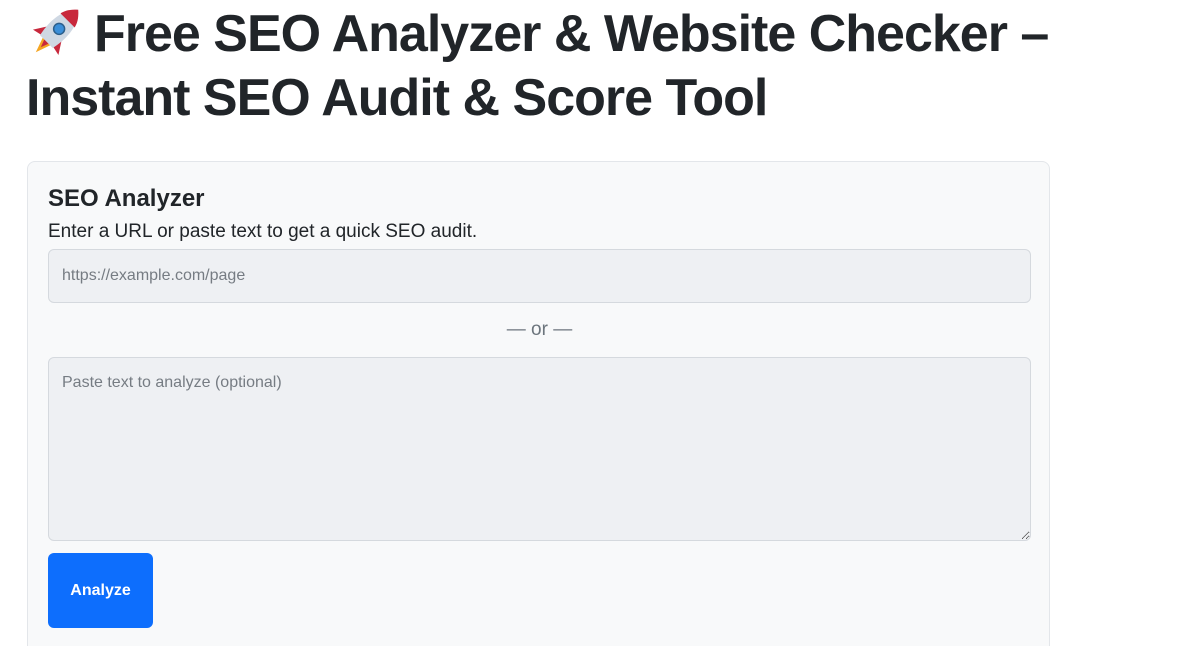 This screenshot has height=646, width=1189. I want to click on rocket-icon, so click(56, 30).